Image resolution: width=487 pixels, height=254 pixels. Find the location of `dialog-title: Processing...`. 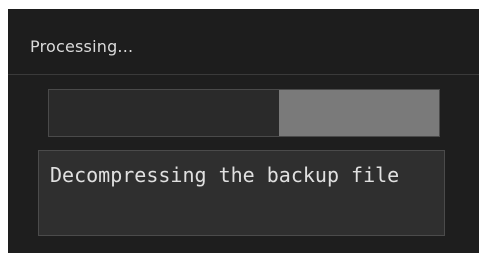

dialog-title: Processing... is located at coordinates (82, 46).